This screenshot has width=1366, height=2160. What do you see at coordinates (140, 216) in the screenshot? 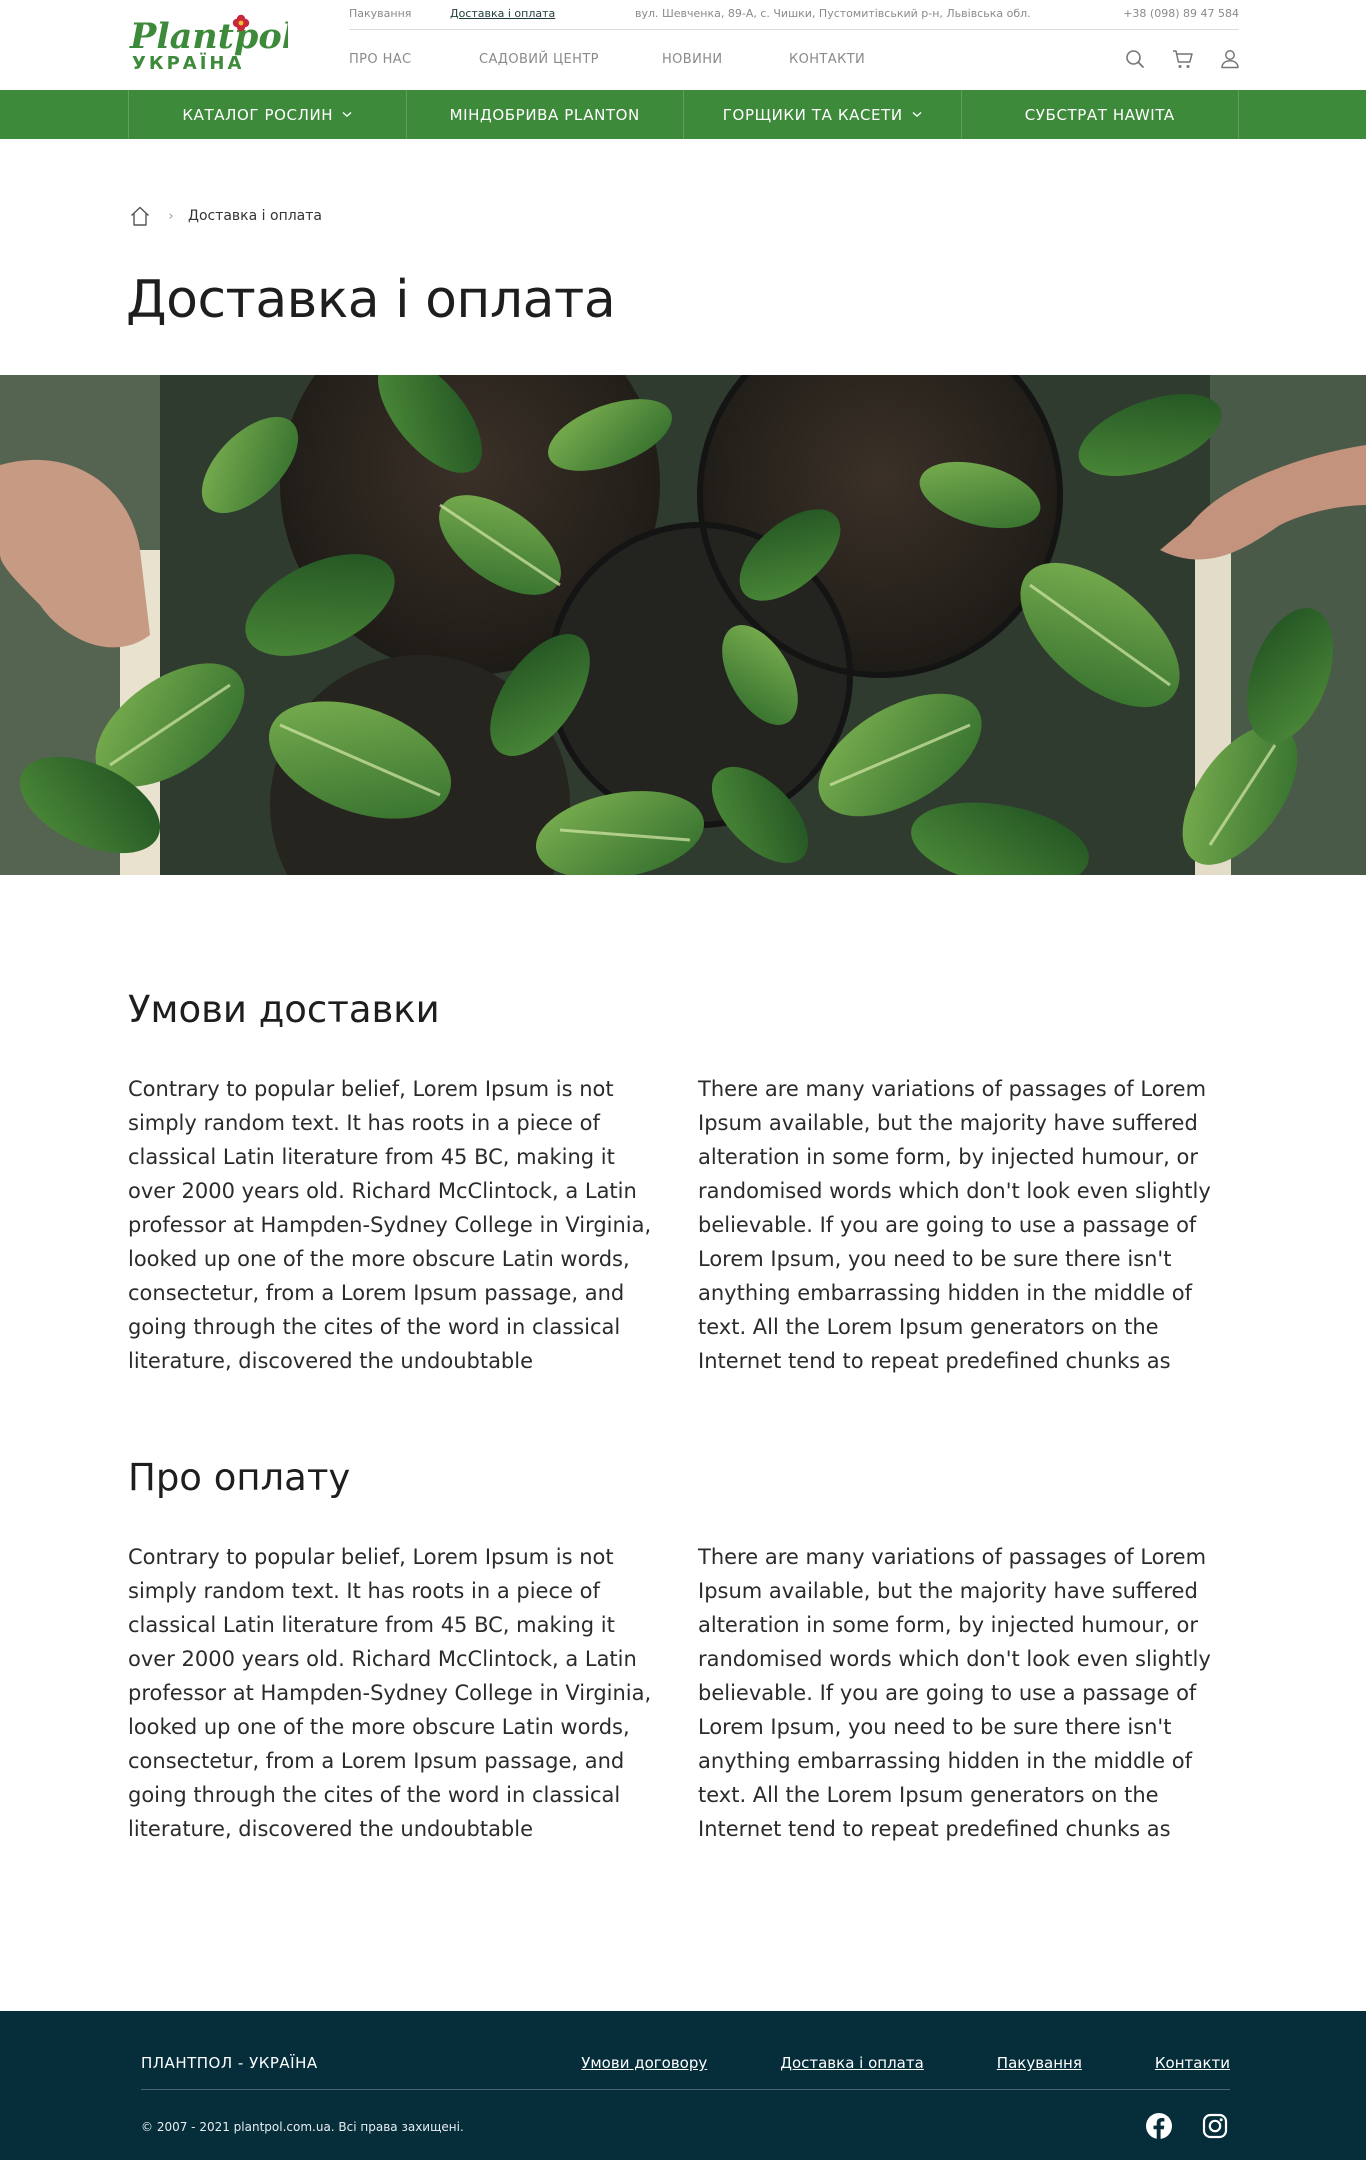
I see `home-icon` at bounding box center [140, 216].